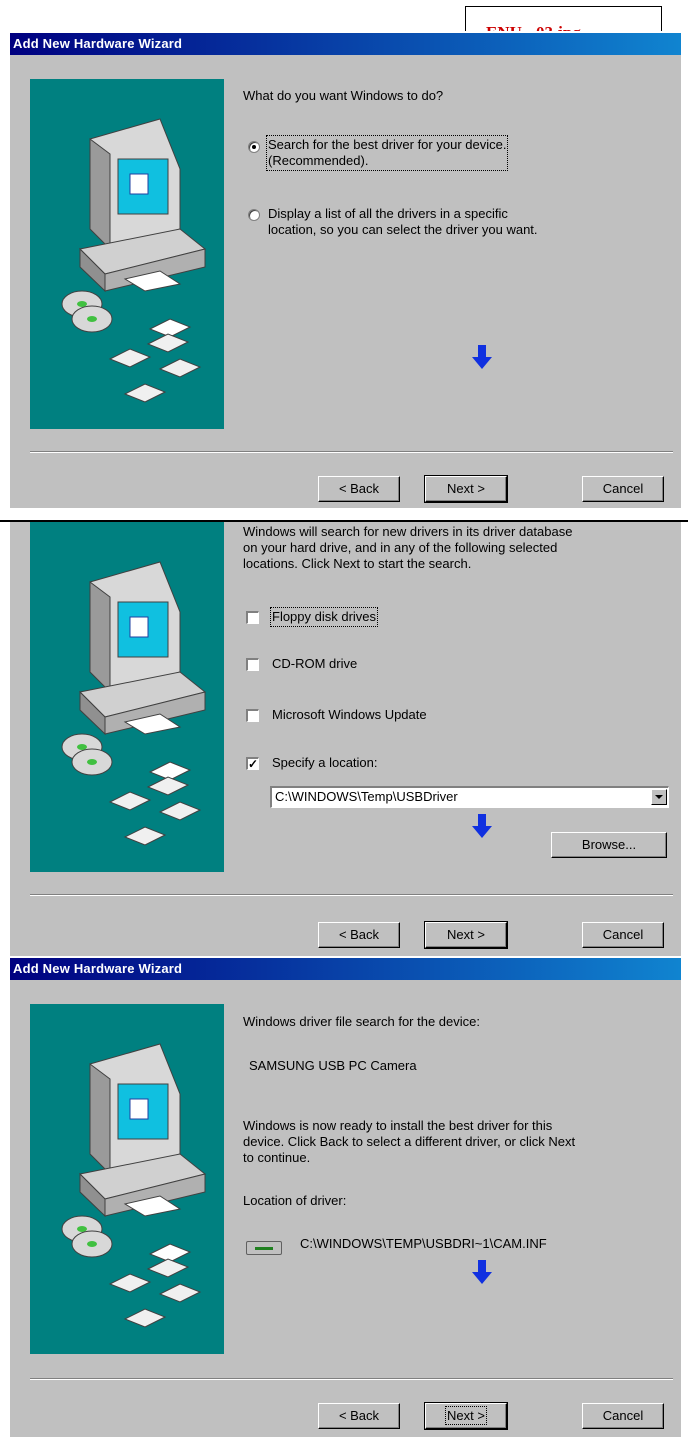 The image size is (688, 1443). What do you see at coordinates (533, 27) in the screenshot?
I see `corner-label: ENU - 03.jpg` at bounding box center [533, 27].